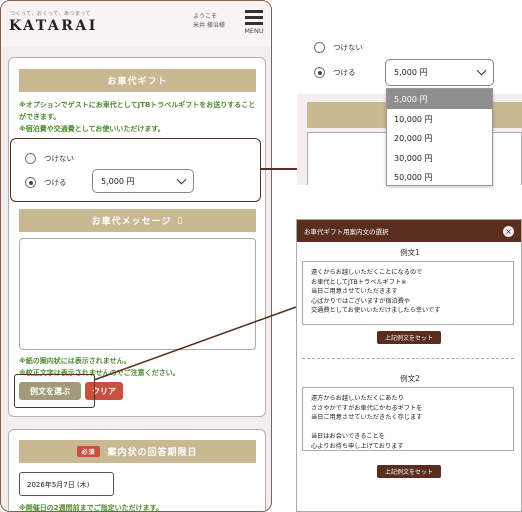 This screenshot has height=512, width=522. Describe the element at coordinates (508, 231) in the screenshot. I see `close-icon: ×` at that location.